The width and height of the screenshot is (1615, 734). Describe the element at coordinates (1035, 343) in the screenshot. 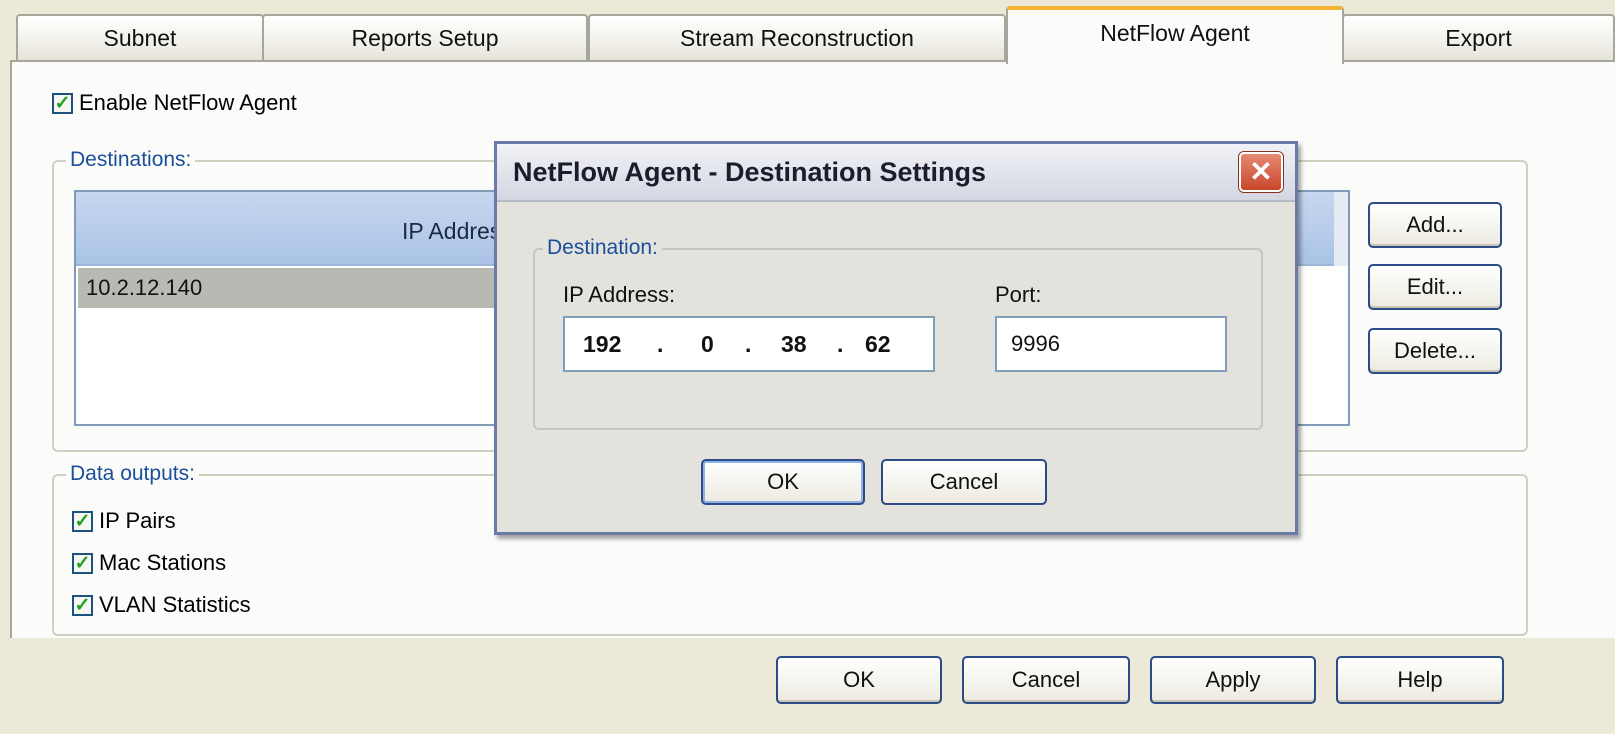

I see `port-value: 9996` at that location.